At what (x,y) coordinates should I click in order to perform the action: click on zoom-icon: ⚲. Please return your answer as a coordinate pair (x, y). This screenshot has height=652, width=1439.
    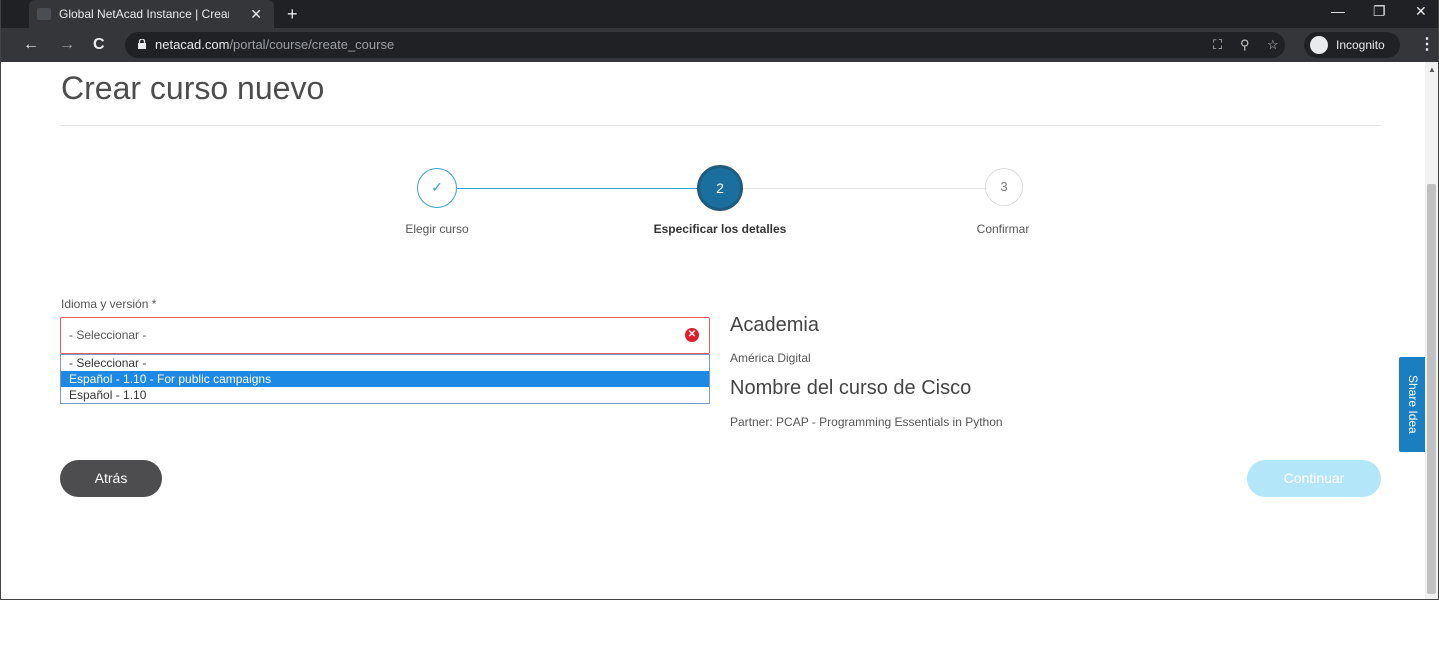
    Looking at the image, I should click on (1245, 45).